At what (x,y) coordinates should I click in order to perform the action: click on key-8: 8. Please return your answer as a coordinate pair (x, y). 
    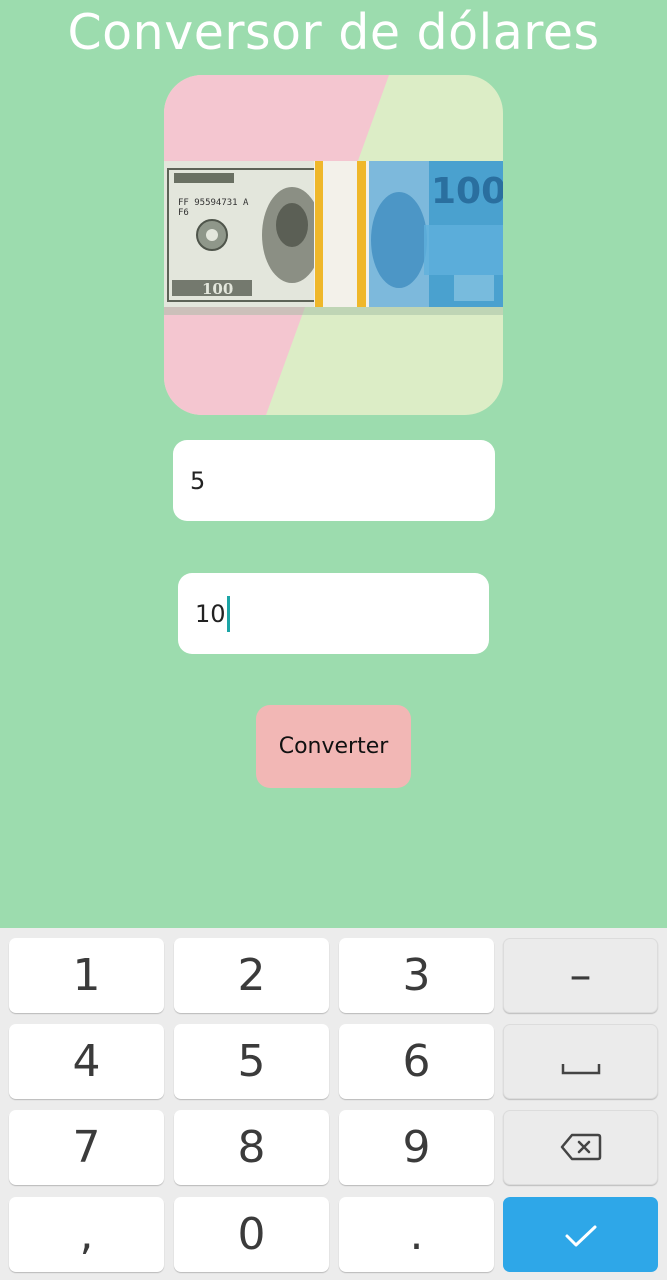
    Looking at the image, I should click on (251, 1147).